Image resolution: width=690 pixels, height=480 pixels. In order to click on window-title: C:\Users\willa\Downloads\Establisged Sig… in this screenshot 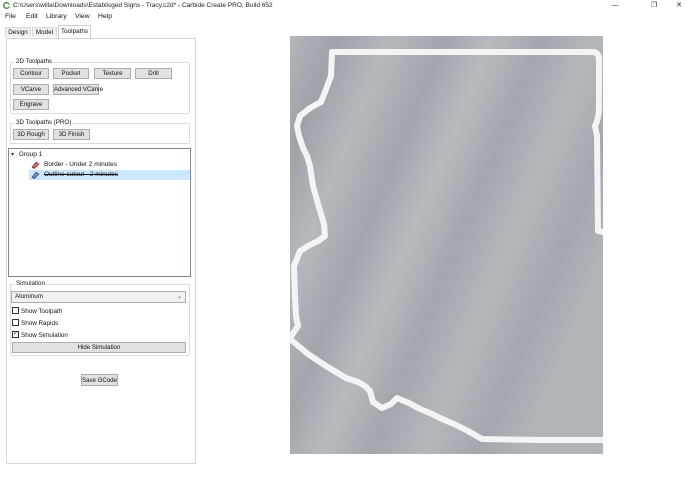, I will do `click(143, 5)`.